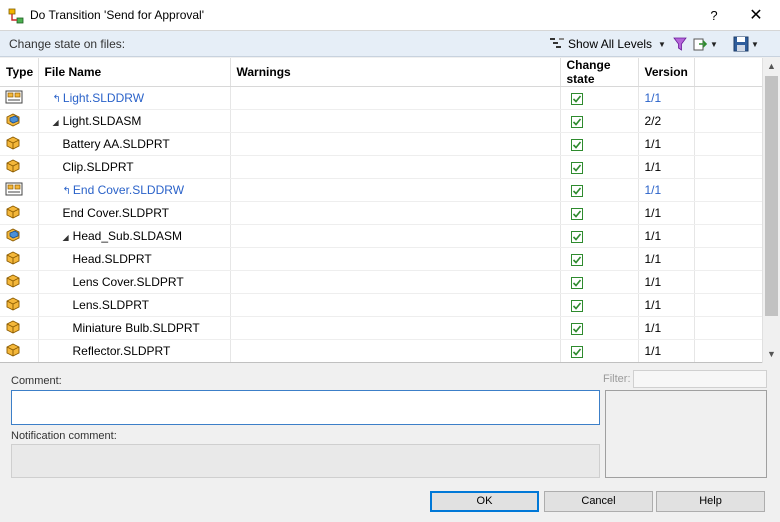 The height and width of the screenshot is (522, 780). What do you see at coordinates (128, 282) in the screenshot?
I see `file-name: Lens Cover.SLDPRT` at bounding box center [128, 282].